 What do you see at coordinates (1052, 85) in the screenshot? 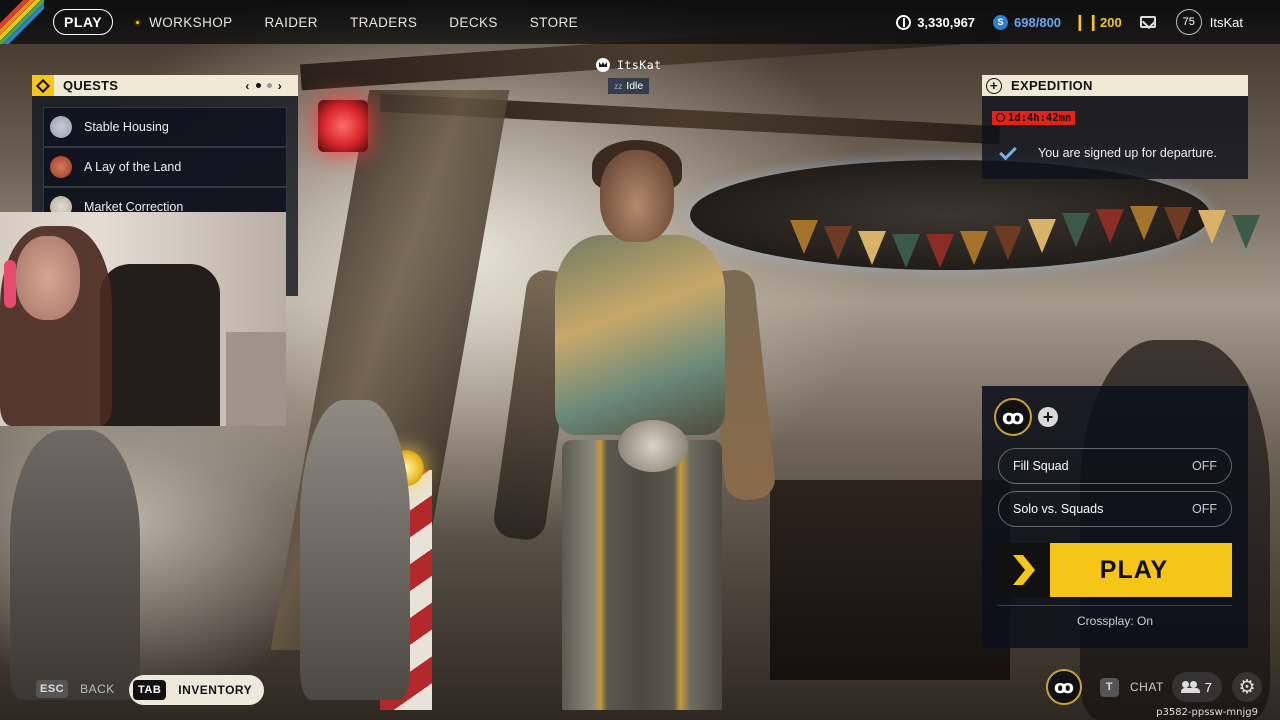
I see `expedition-title: EXPEDITION` at bounding box center [1052, 85].